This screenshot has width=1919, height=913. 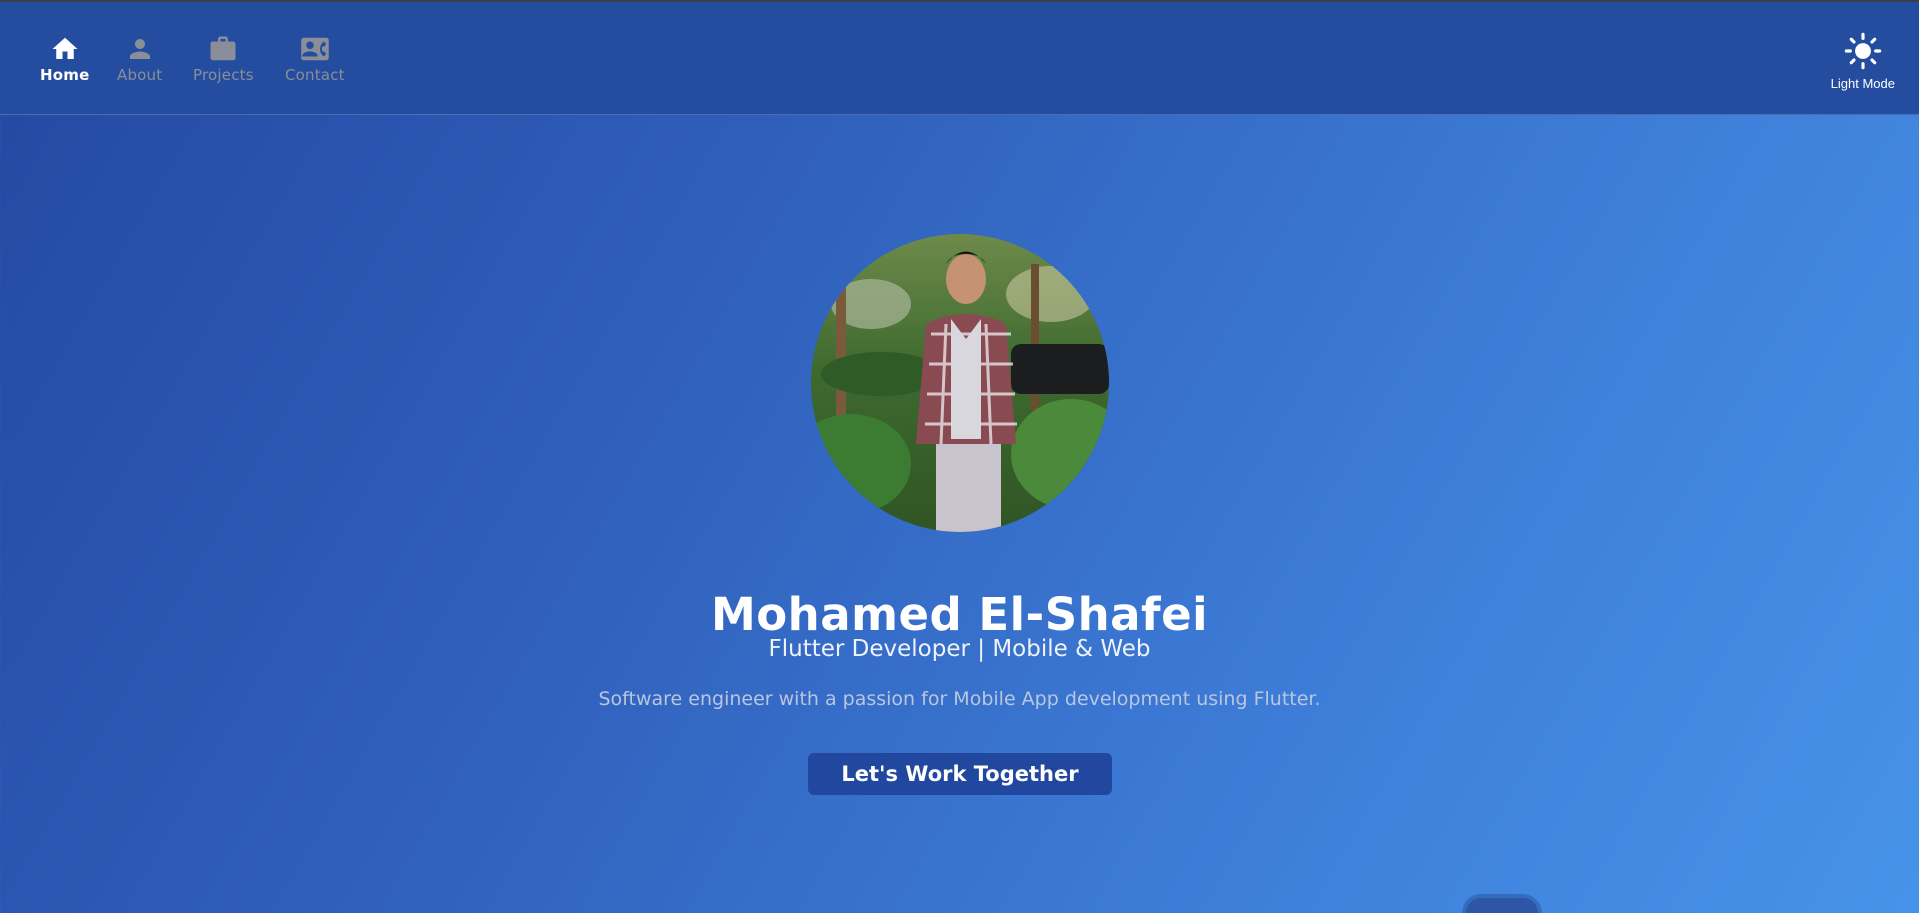 What do you see at coordinates (65, 75) in the screenshot?
I see `nav-item-label: Home` at bounding box center [65, 75].